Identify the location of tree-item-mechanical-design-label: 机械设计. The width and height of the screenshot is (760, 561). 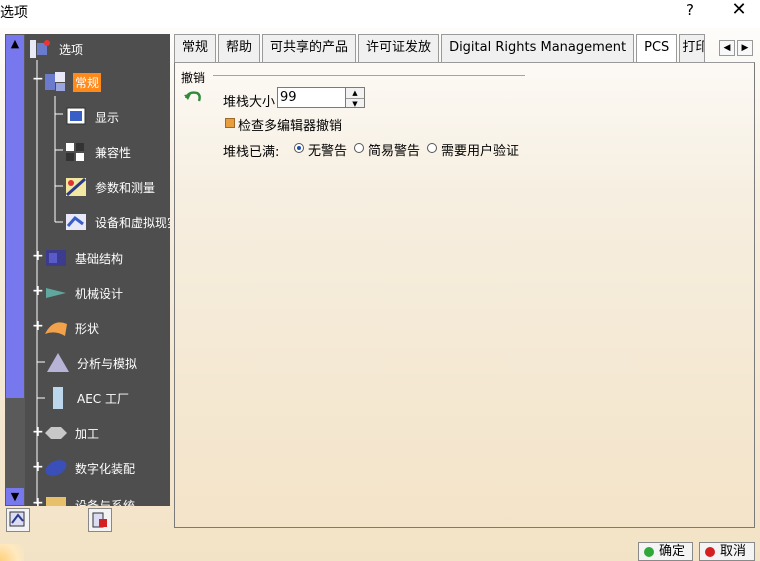
(99, 293).